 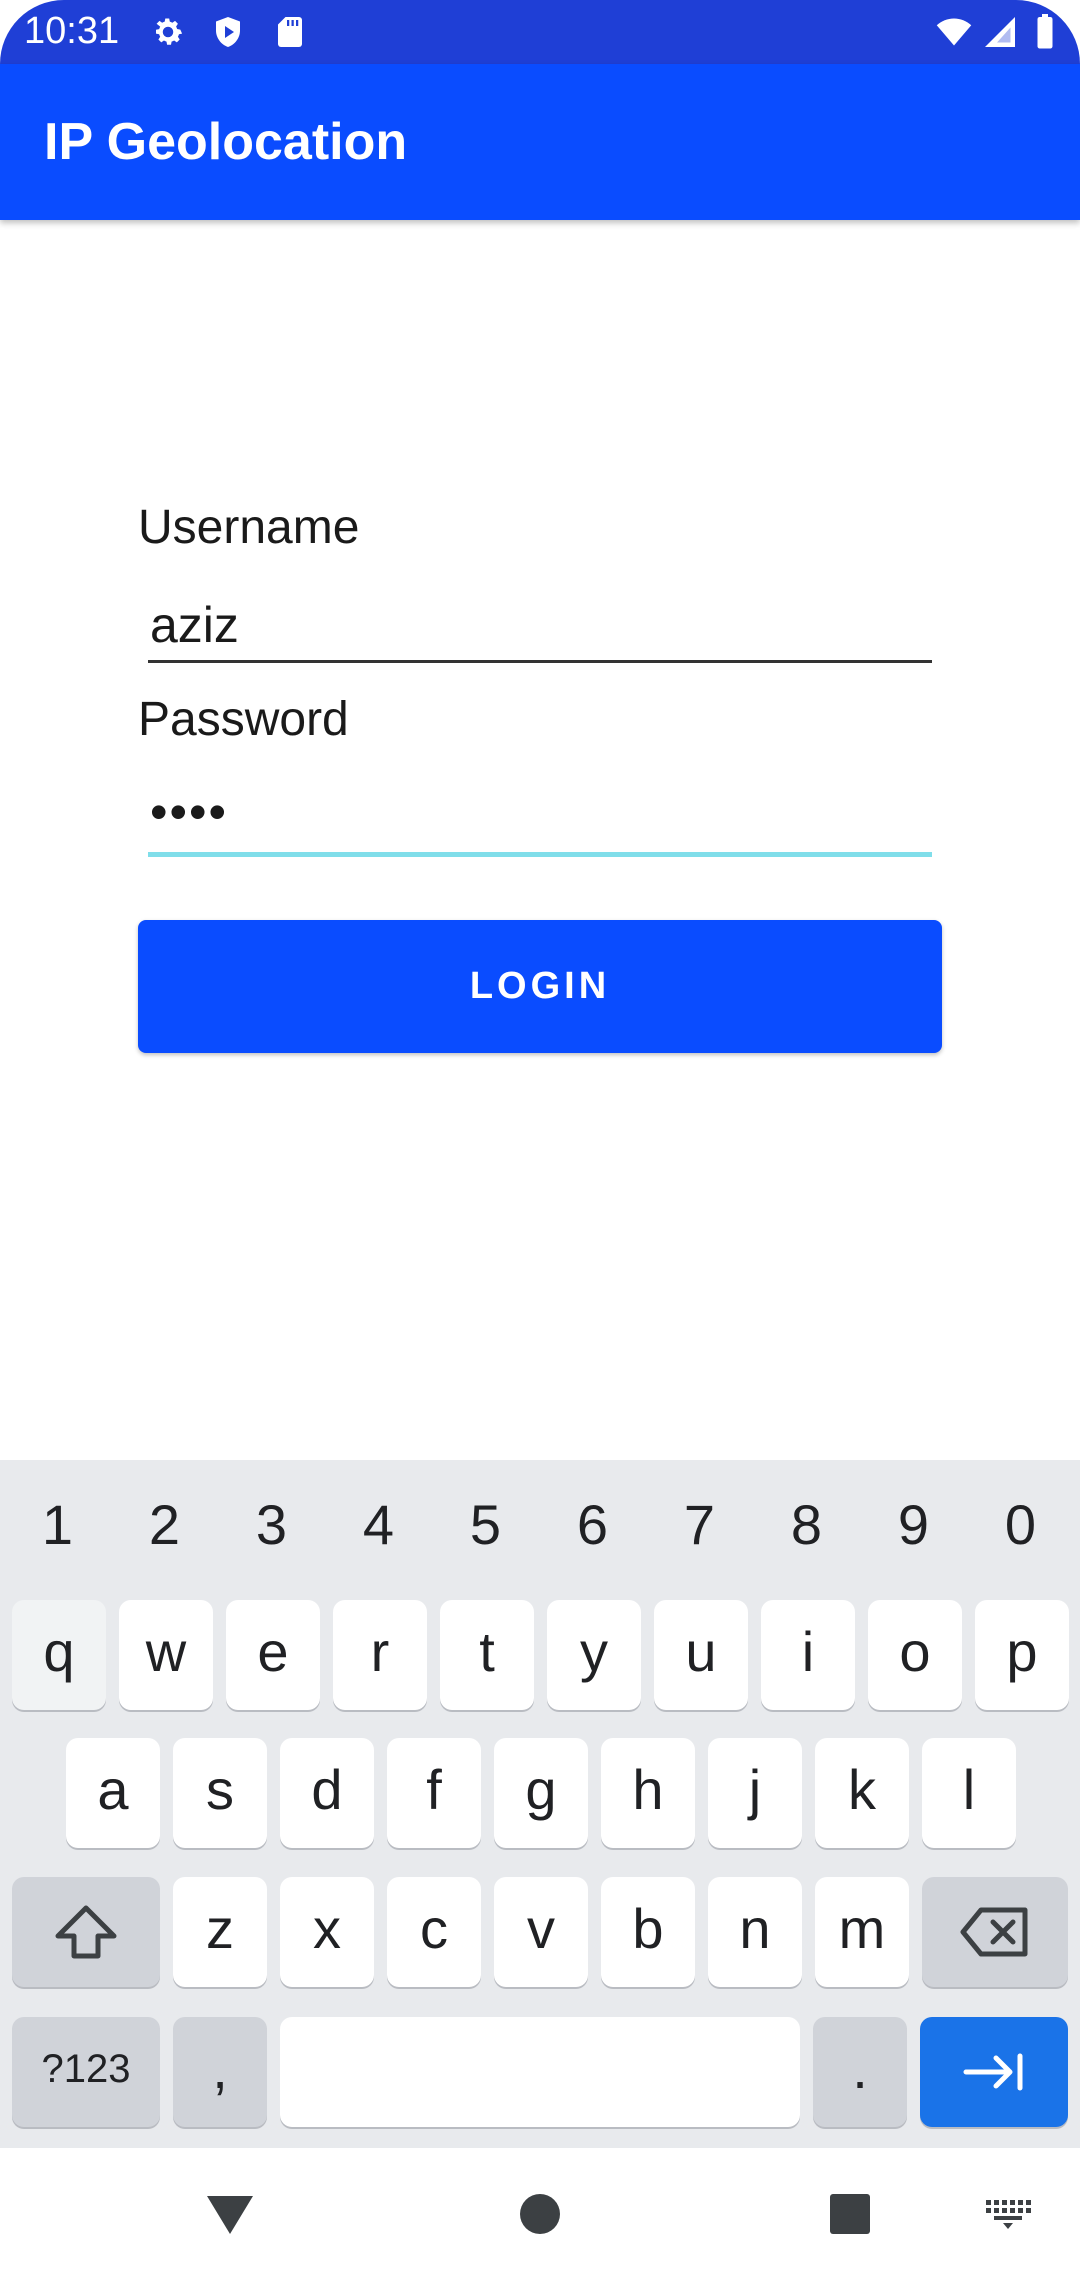 I want to click on key-f: f, so click(x=434, y=1793).